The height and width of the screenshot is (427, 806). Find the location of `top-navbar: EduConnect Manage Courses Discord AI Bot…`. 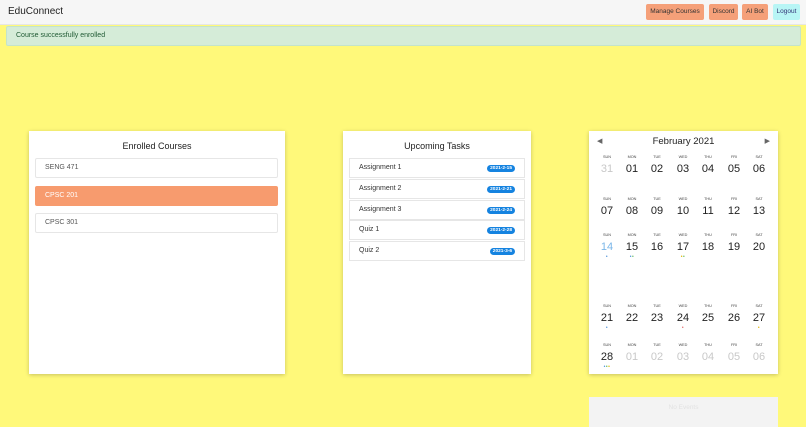

top-navbar: EduConnect Manage Courses Discord AI Bot… is located at coordinates (403, 12).